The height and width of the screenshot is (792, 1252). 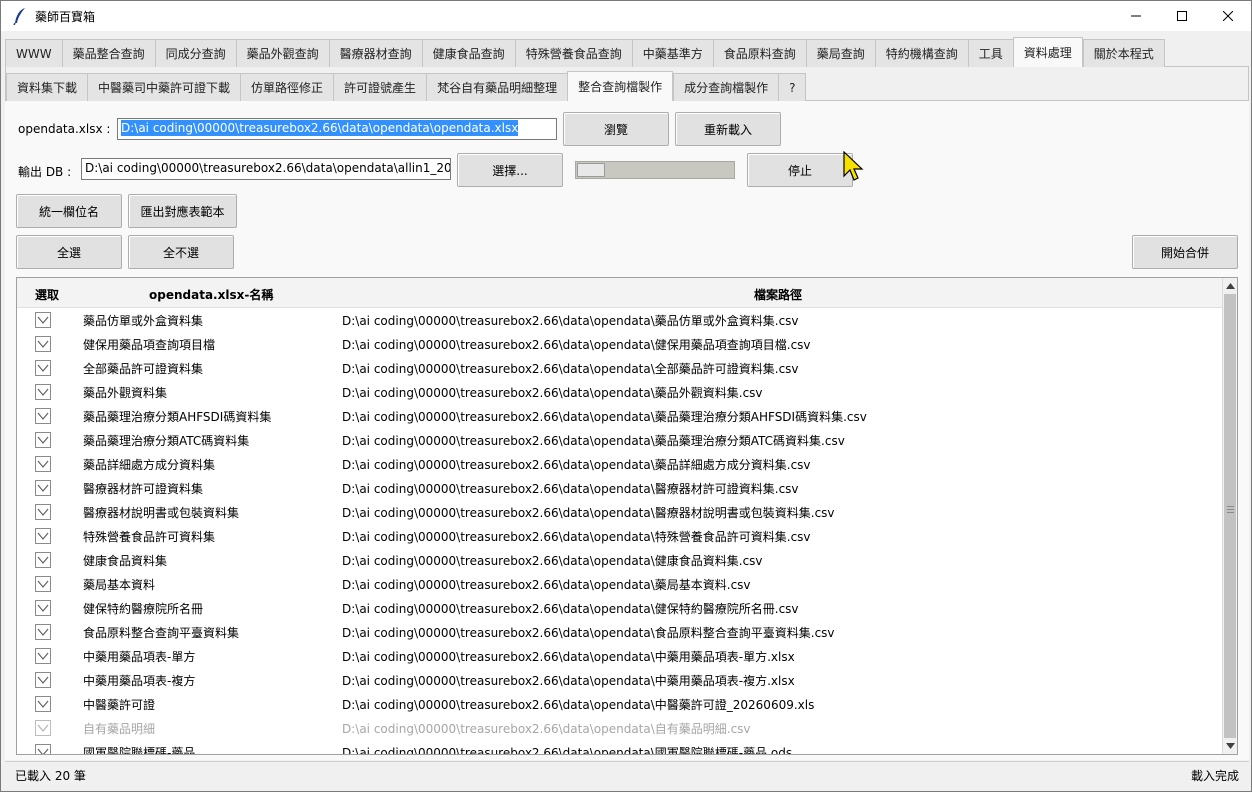 I want to click on col-select-header: 選取, so click(x=47, y=294).